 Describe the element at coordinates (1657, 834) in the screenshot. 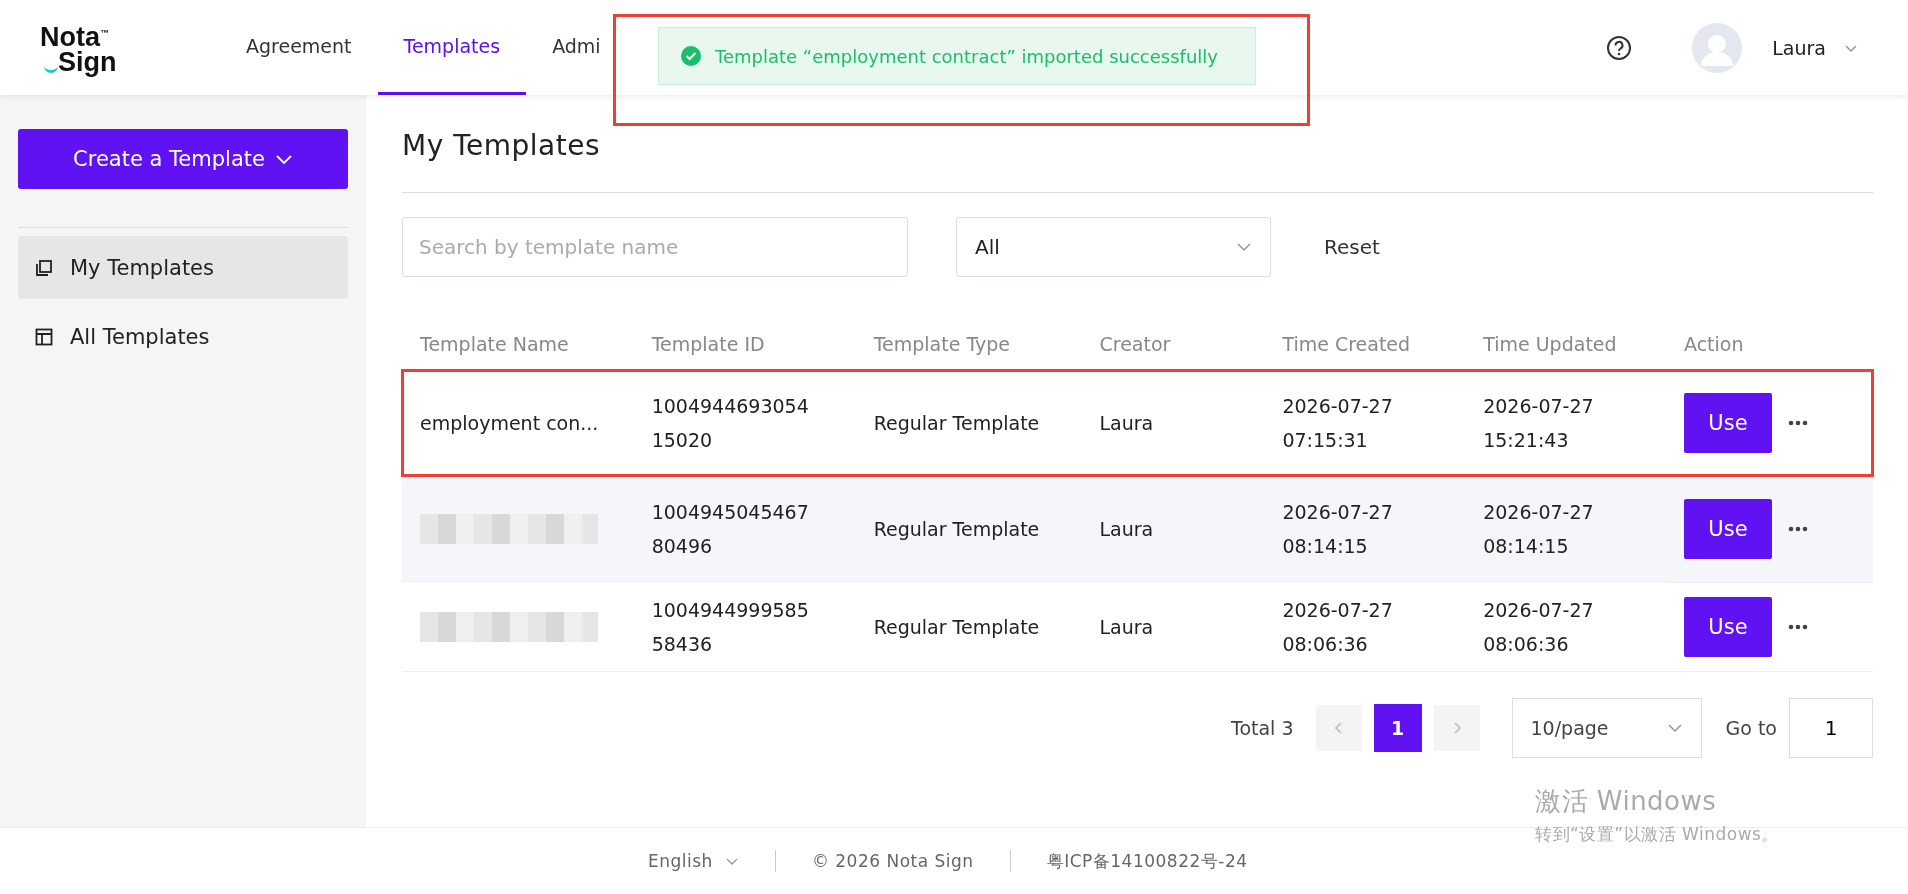

I see `activation-notice-text: 转到“设置”以激活 Windows。` at that location.